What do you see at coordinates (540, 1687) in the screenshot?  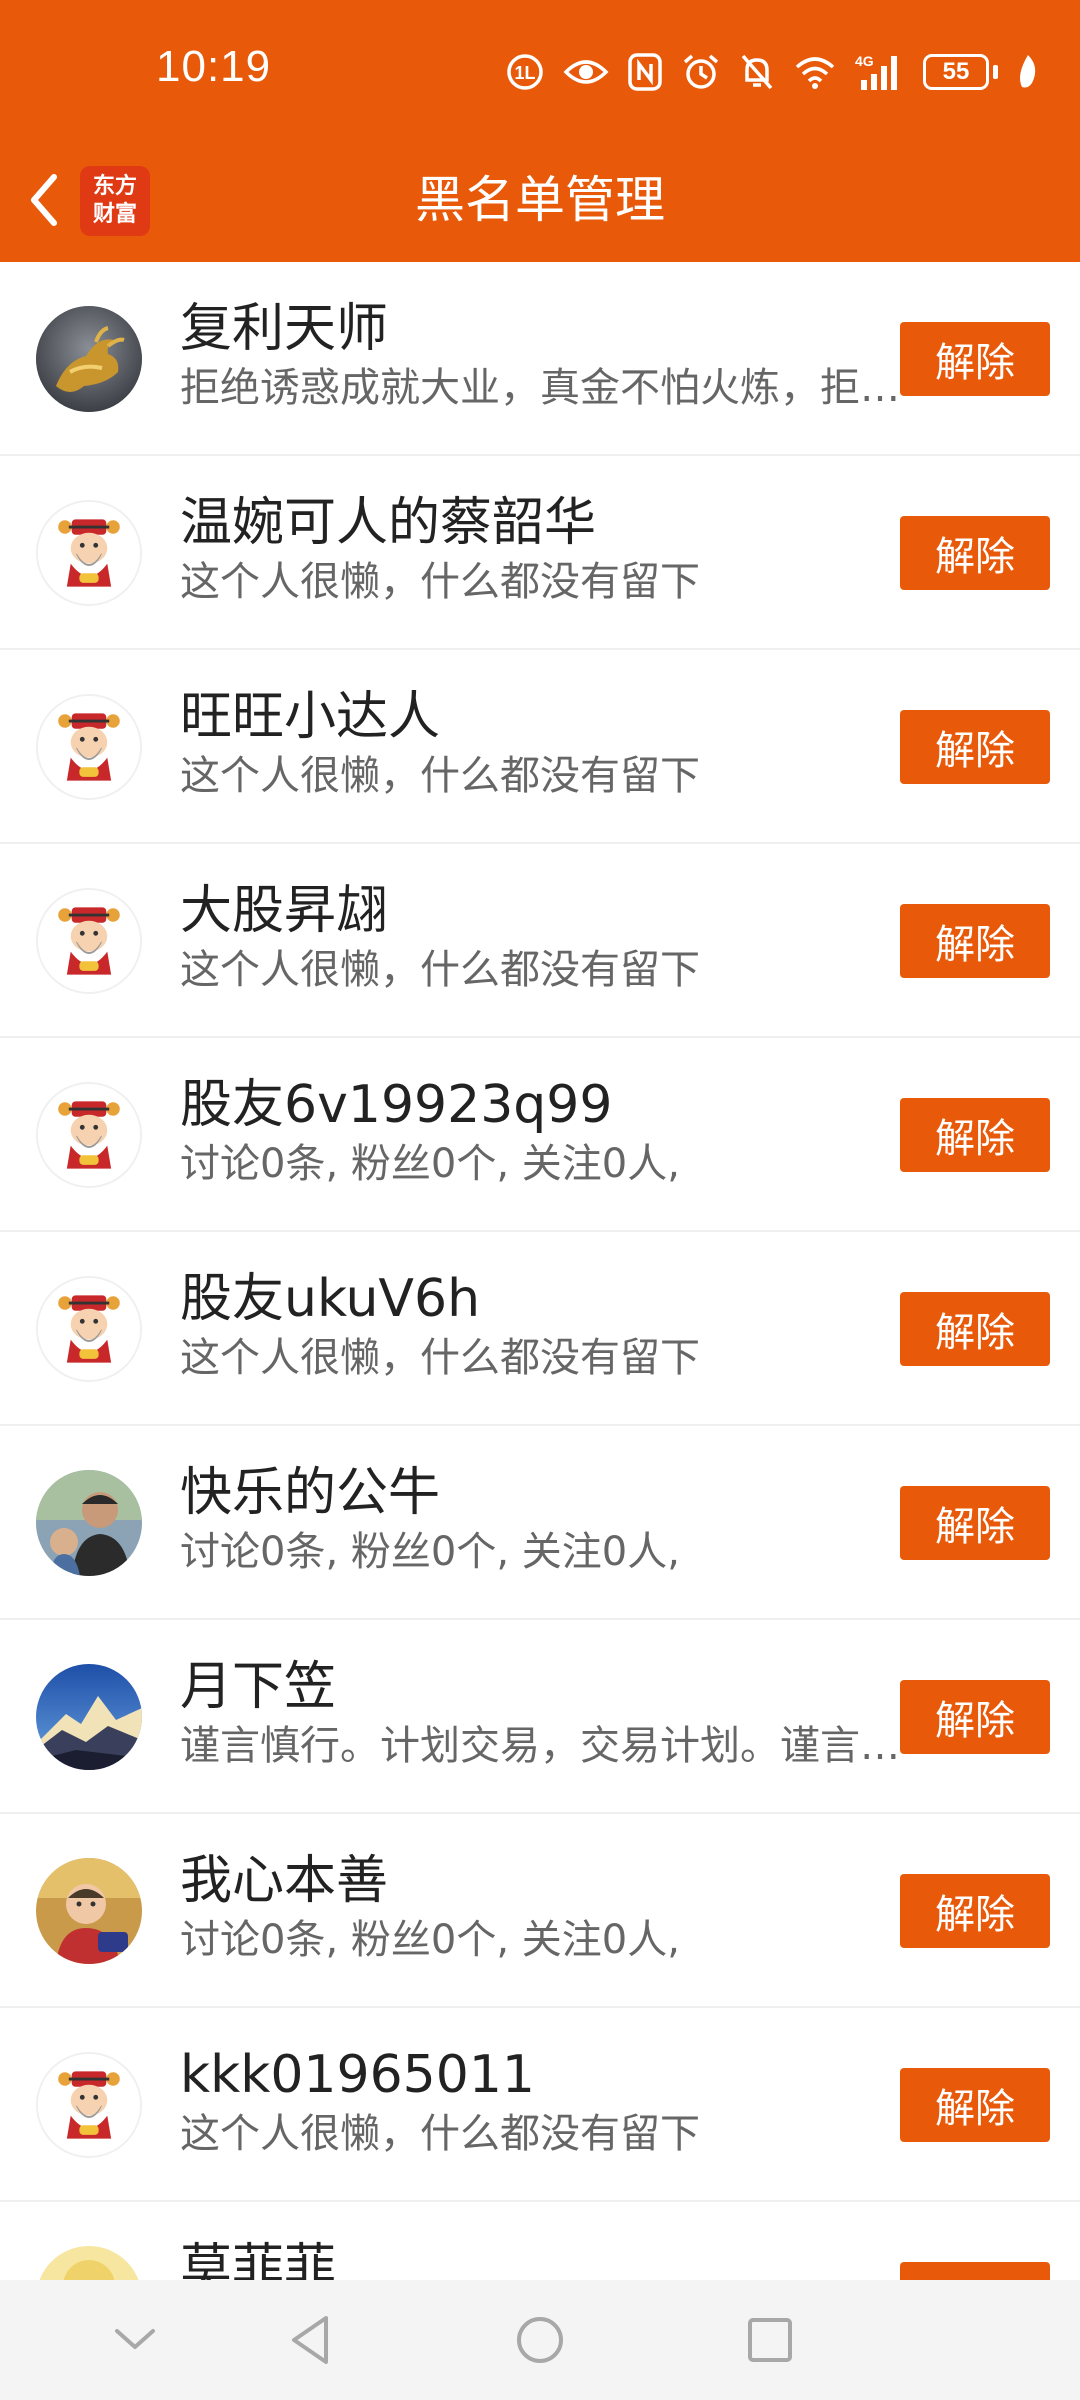 I see `user-name: 月下笠` at bounding box center [540, 1687].